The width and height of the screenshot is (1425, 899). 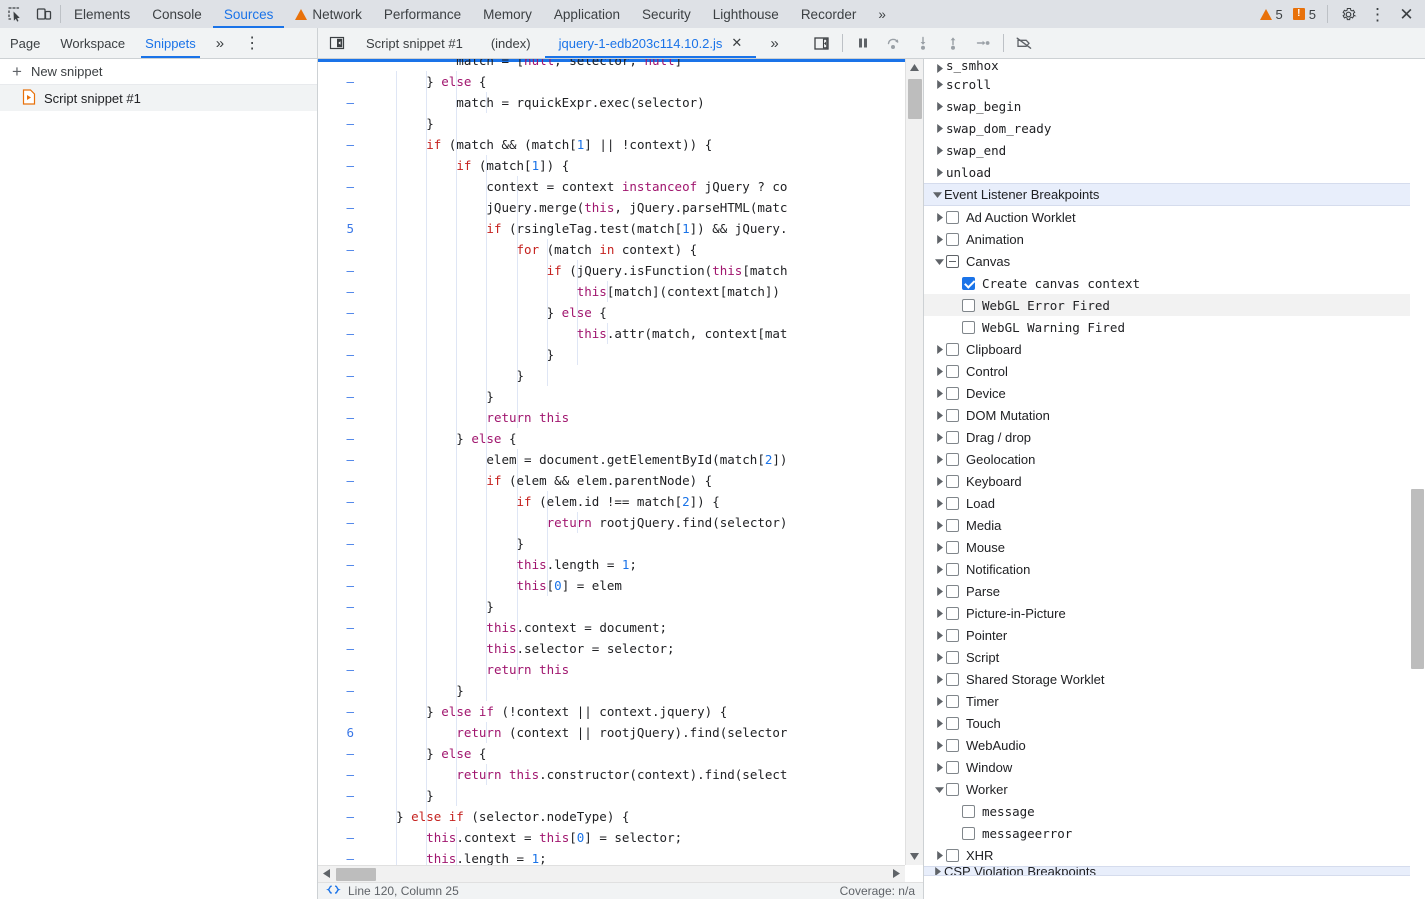 What do you see at coordinates (1406, 14) in the screenshot?
I see `close-devtools-icon: ✕` at bounding box center [1406, 14].